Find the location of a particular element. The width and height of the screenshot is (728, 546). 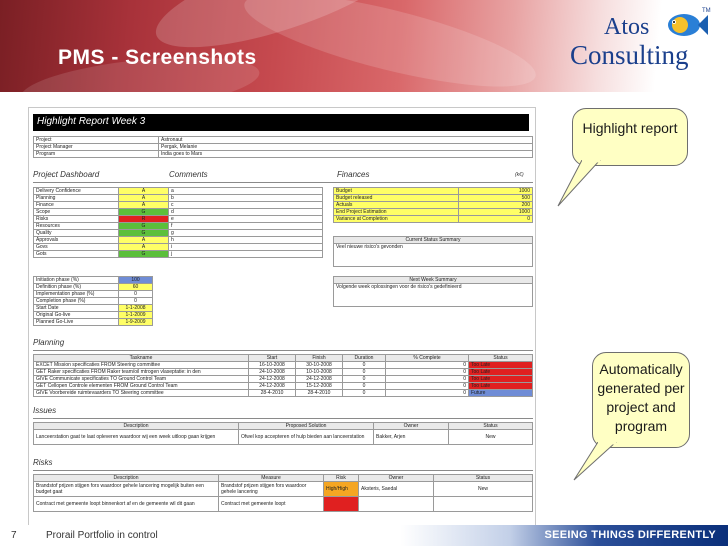

dashboard-label: Resources is located at coordinates (76, 226).